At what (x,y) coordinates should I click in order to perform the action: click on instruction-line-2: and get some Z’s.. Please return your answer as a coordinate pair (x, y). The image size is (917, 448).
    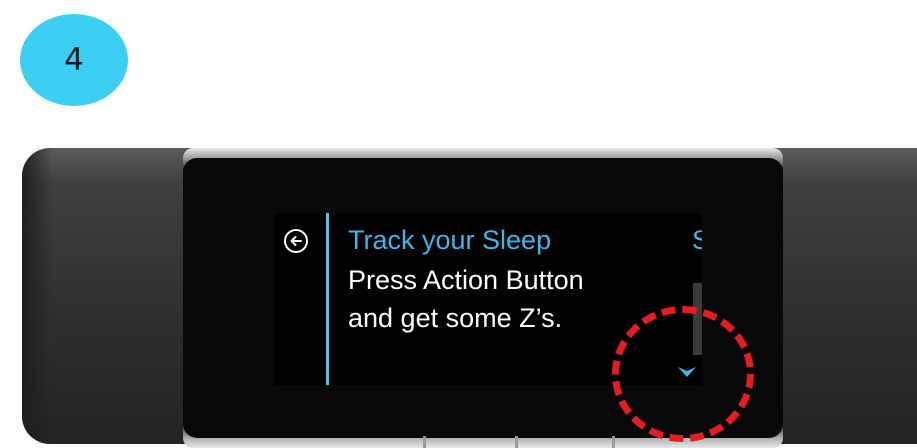
    Looking at the image, I should click on (455, 318).